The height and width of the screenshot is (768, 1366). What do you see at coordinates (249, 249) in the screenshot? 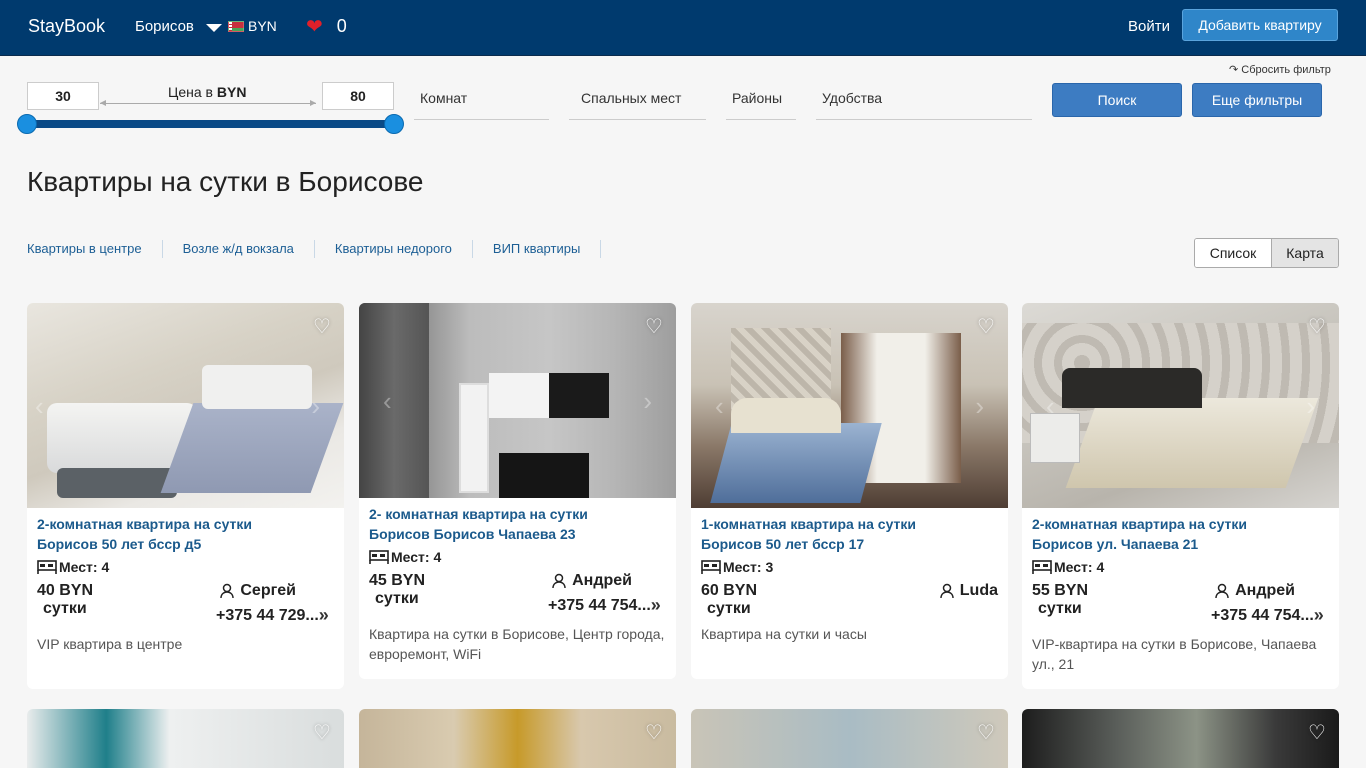
I see `quick-link-station: Возле ж/д вокзала` at bounding box center [249, 249].